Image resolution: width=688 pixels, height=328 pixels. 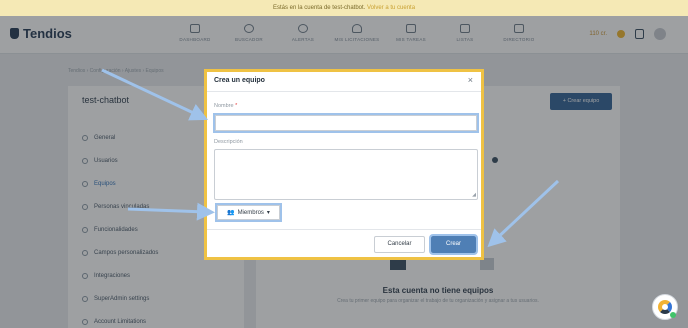 What do you see at coordinates (344, 229) in the screenshot?
I see `modal-footer-divider` at bounding box center [344, 229].